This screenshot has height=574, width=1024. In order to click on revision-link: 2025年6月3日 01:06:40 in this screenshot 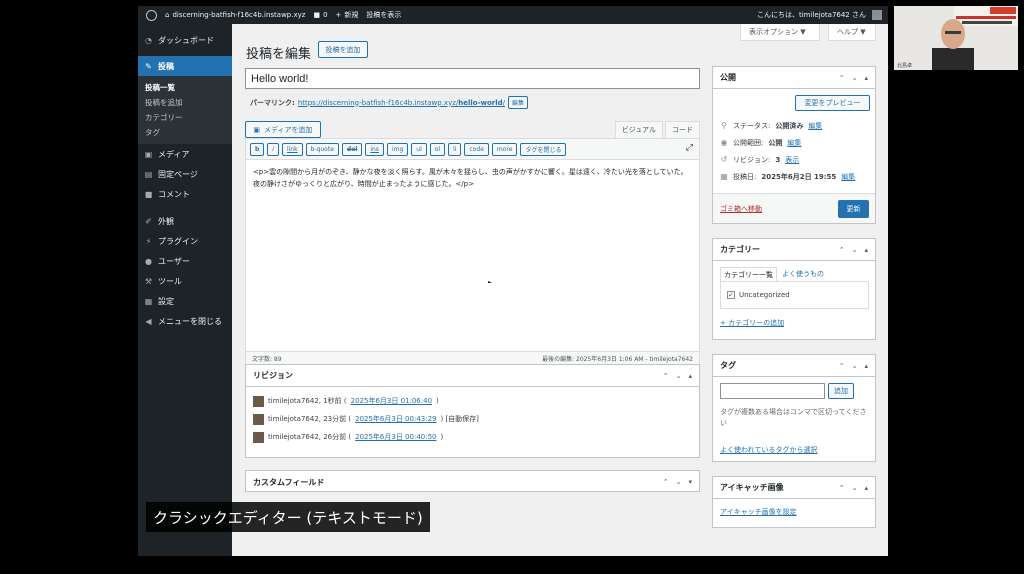, I will do `click(391, 401)`.